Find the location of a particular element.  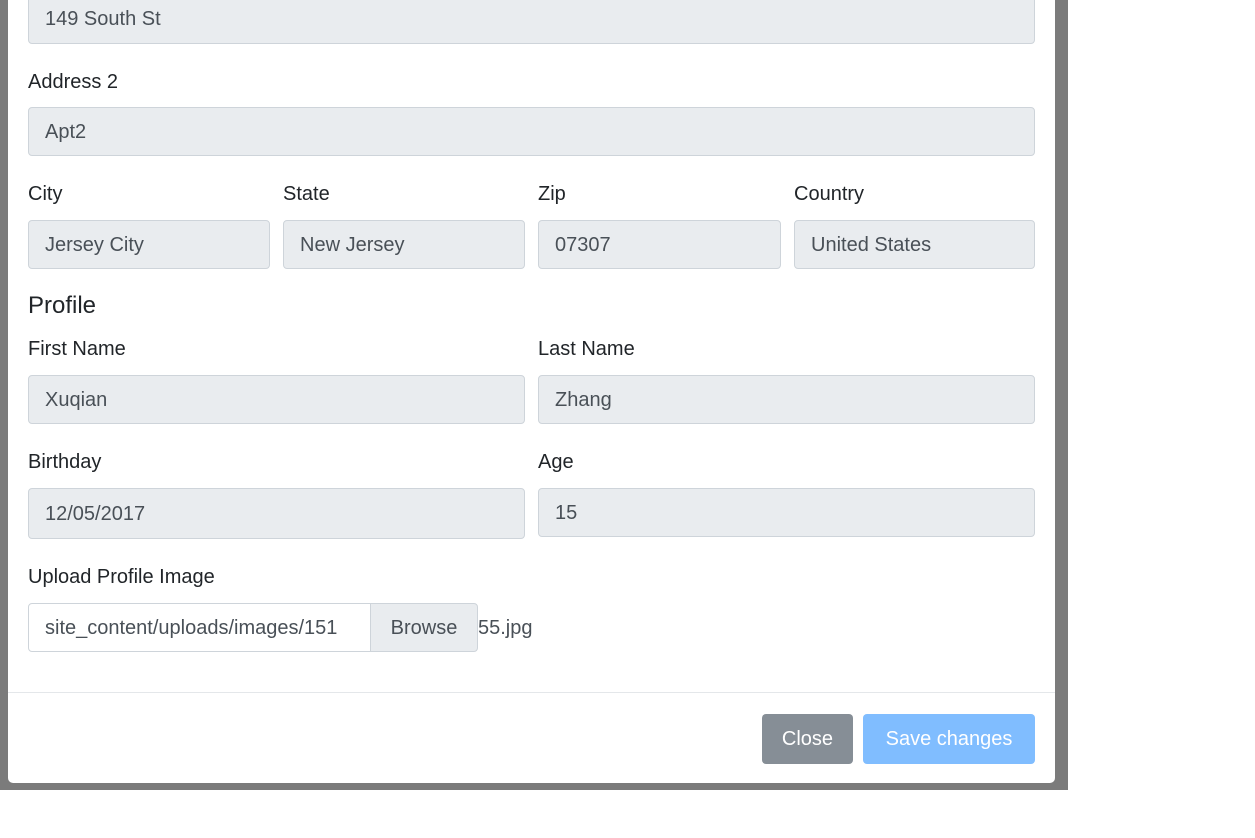

address1-value: 149 South St is located at coordinates (103, 19).